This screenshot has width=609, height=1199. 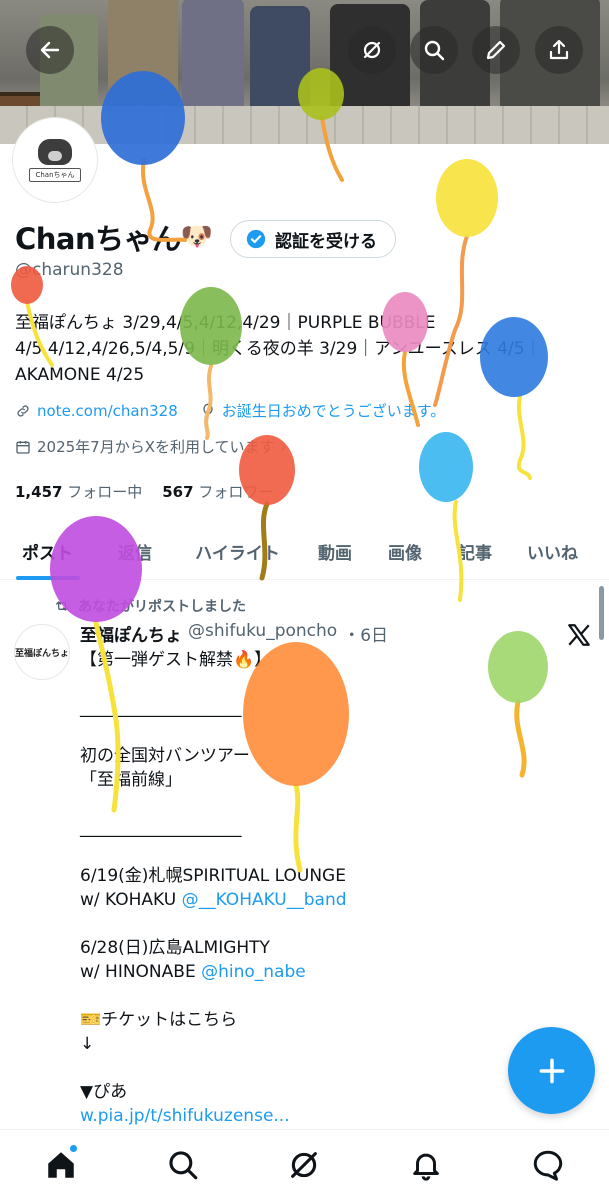 What do you see at coordinates (334, 410) in the screenshot?
I see `birthday-text: お誕生日おめでとうございます。` at bounding box center [334, 410].